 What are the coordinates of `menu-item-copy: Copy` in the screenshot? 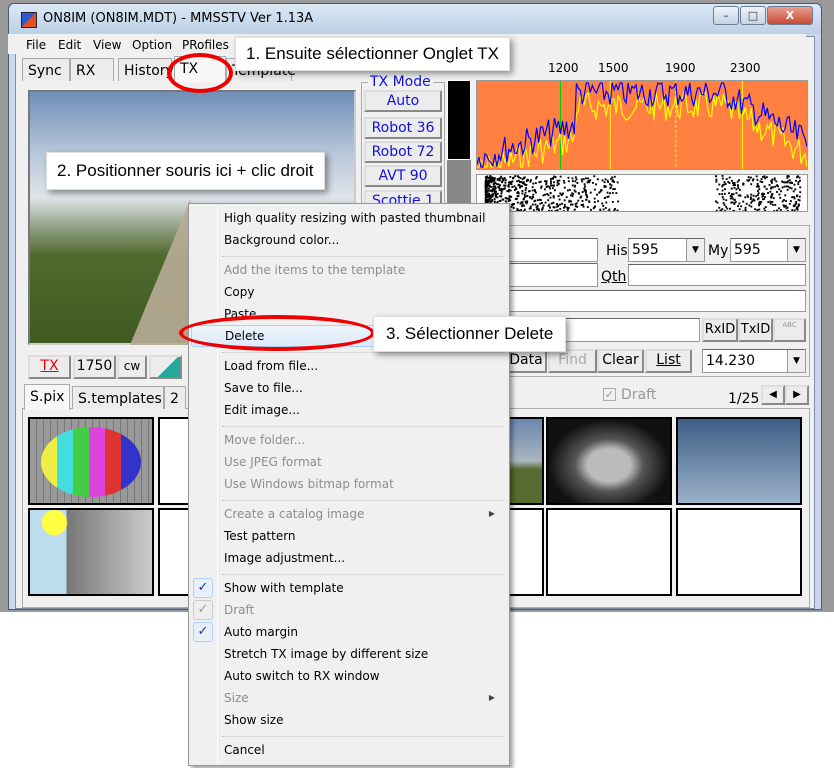 It's located at (349, 292).